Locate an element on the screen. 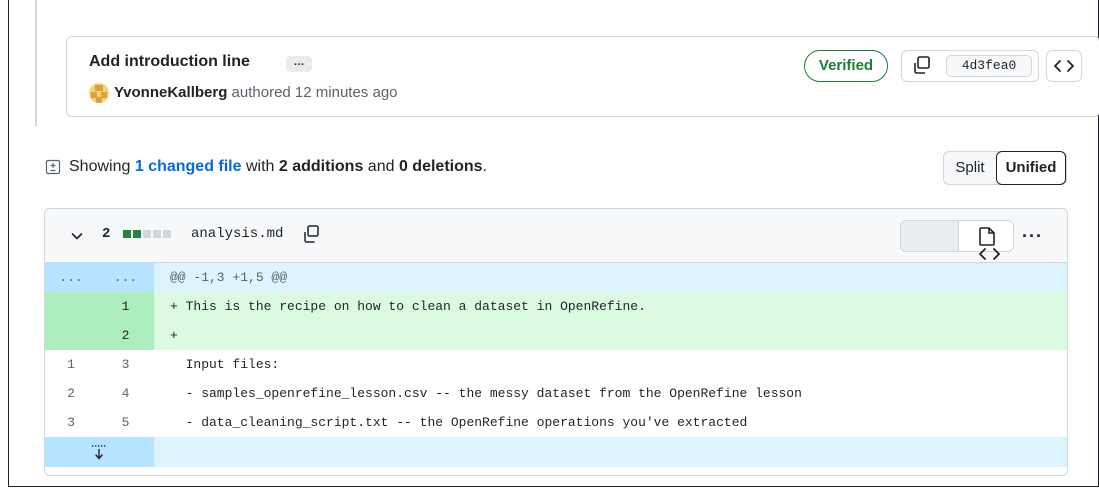  expand-row is located at coordinates (556, 452).